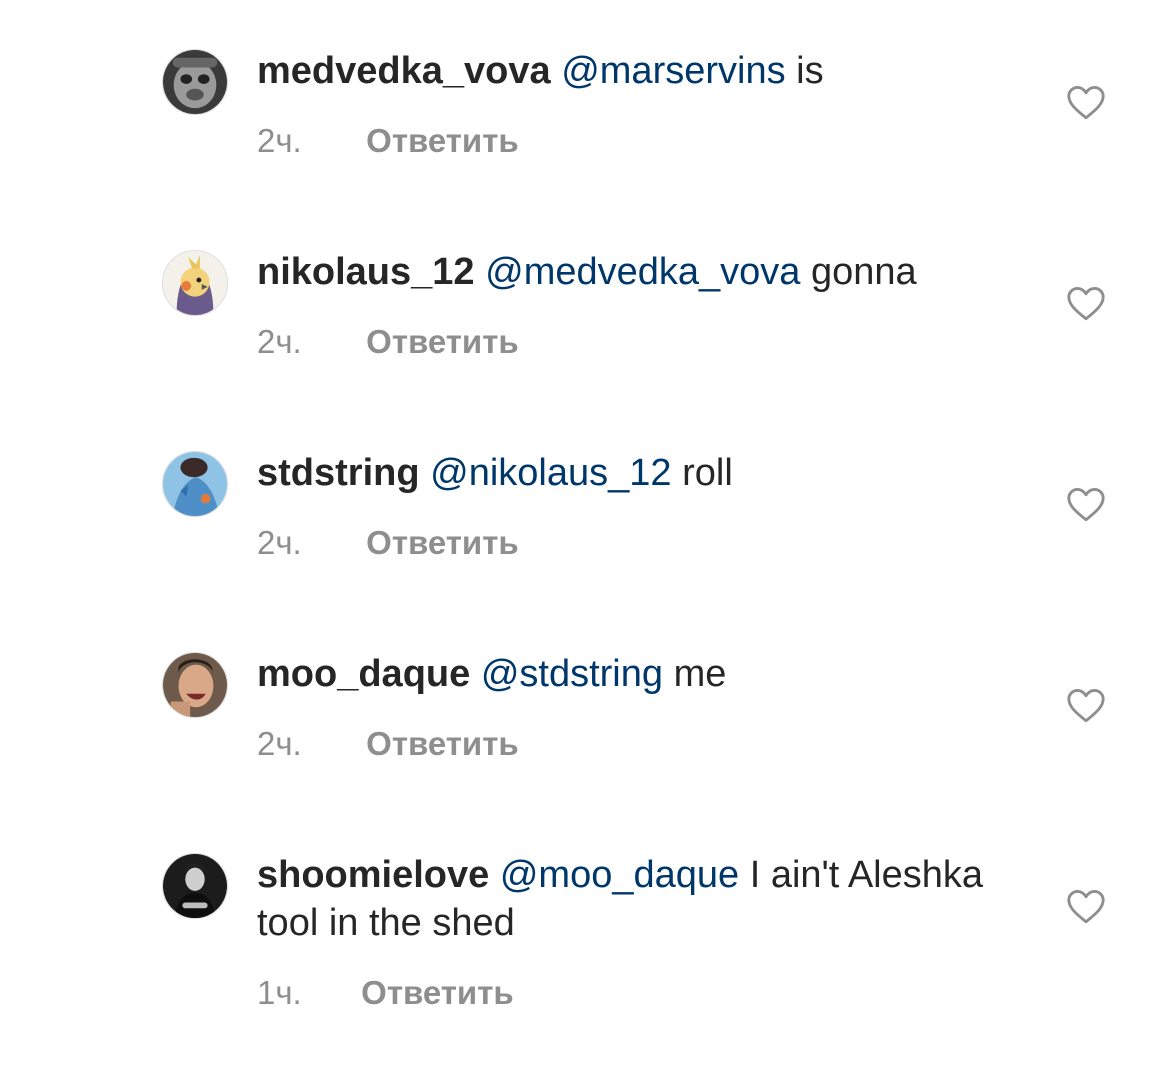 This screenshot has height=1067, width=1170. I want to click on avatar-dark-portrait-icon, so click(195, 886).